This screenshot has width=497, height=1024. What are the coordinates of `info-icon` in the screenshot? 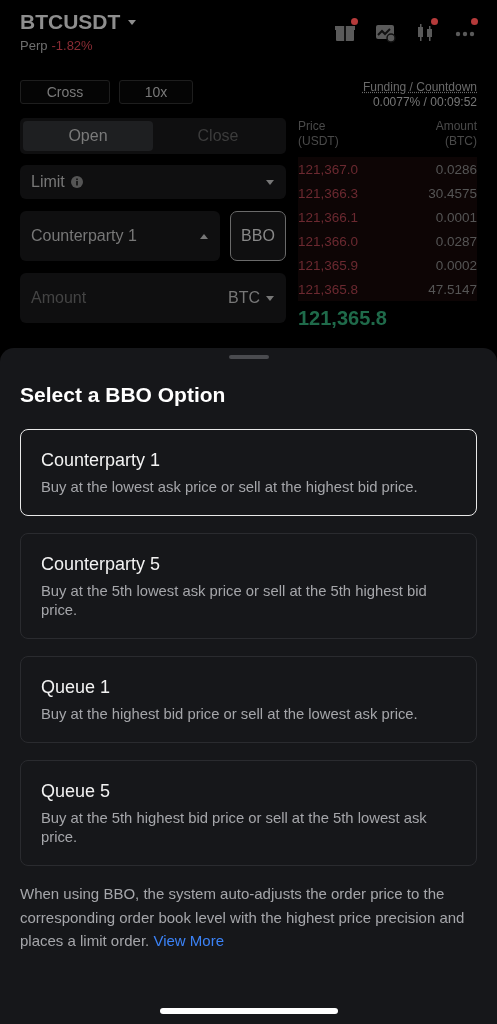 It's located at (76, 182).